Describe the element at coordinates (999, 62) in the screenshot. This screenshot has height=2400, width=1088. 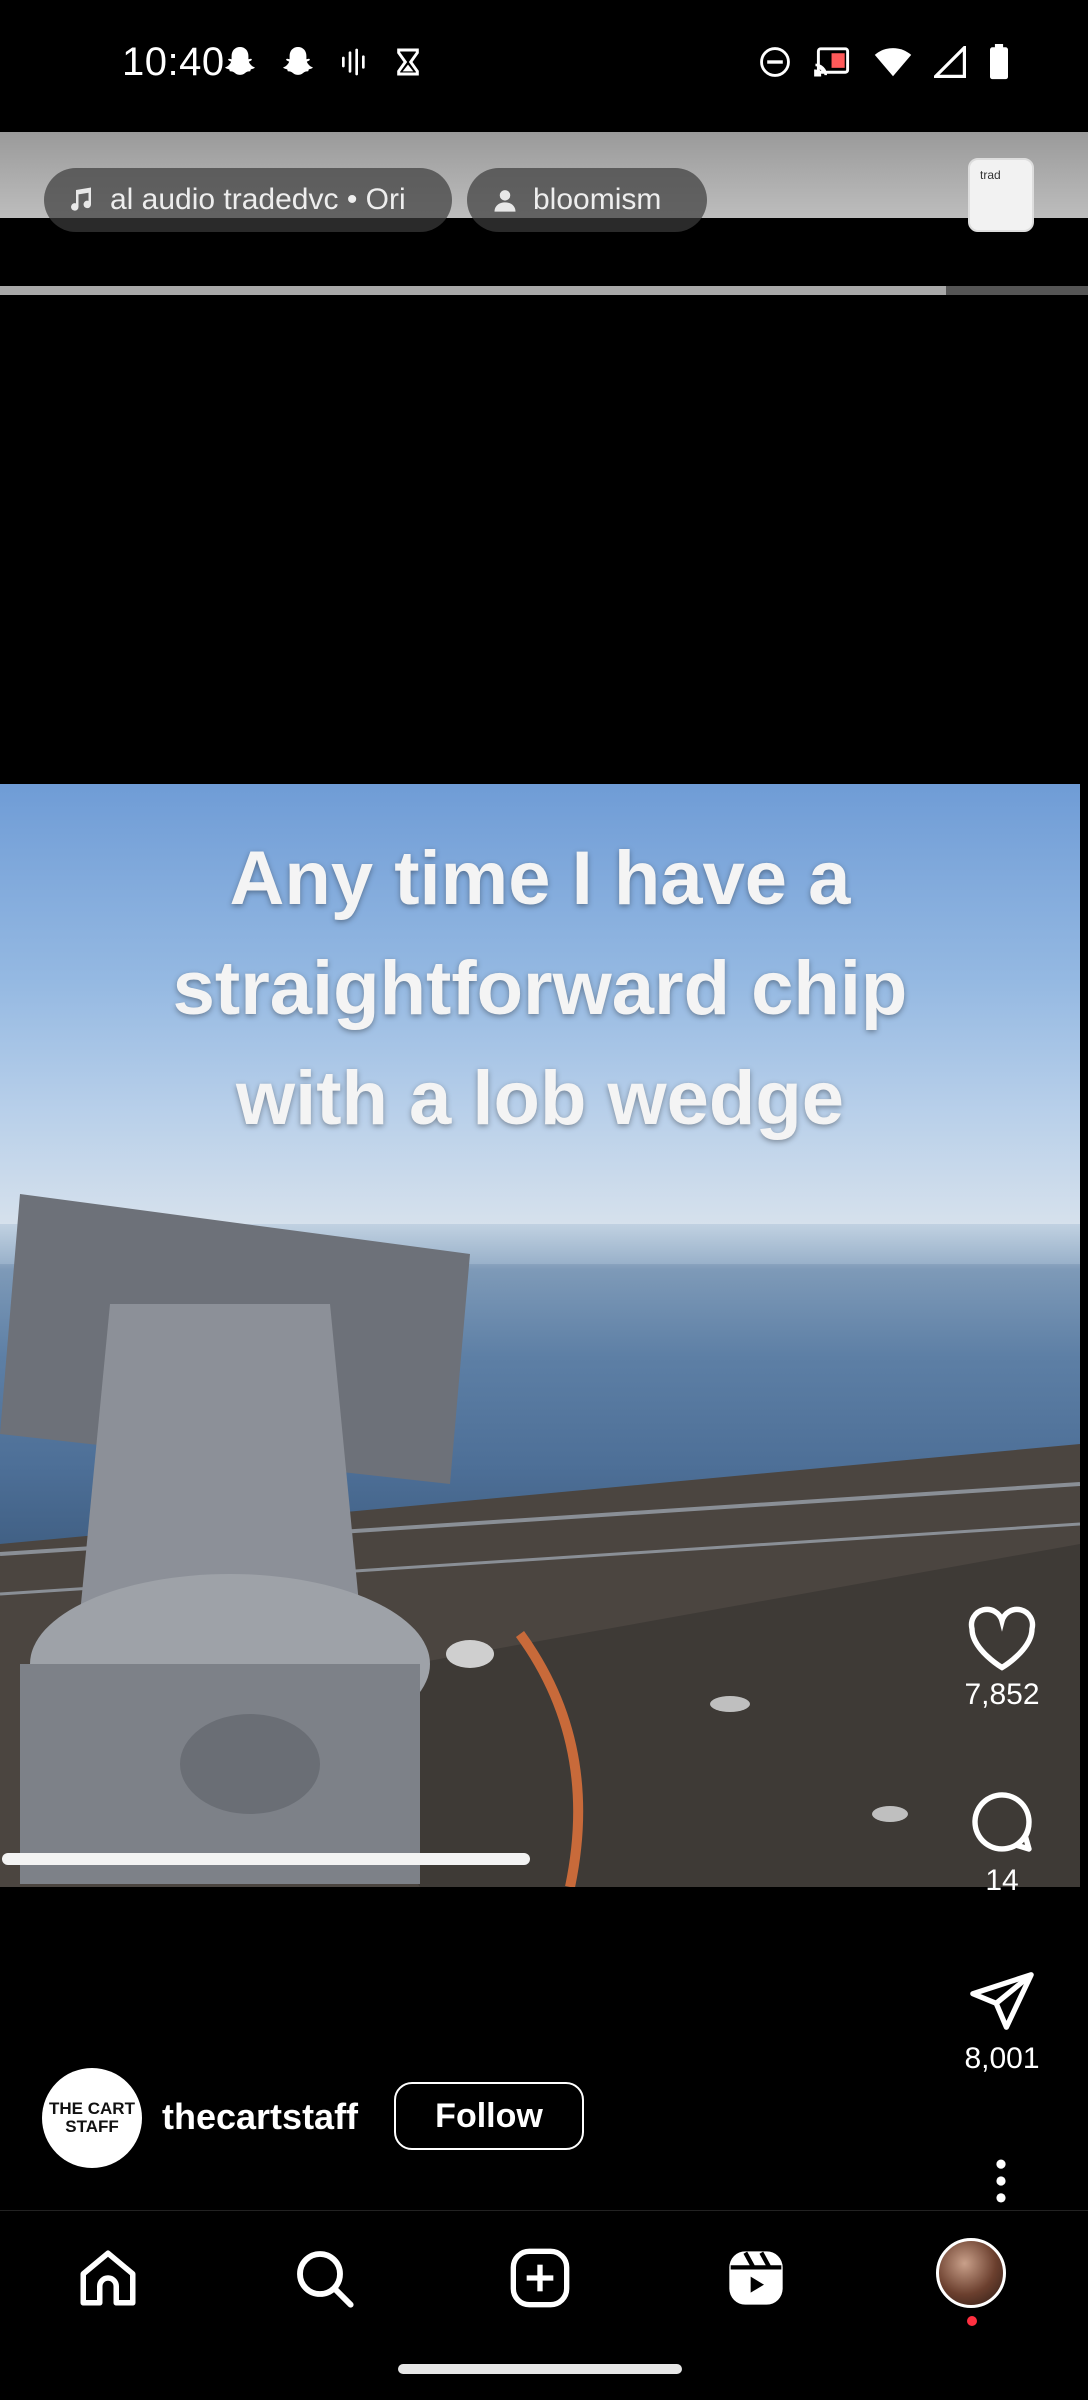
I see `battery-icon` at that location.